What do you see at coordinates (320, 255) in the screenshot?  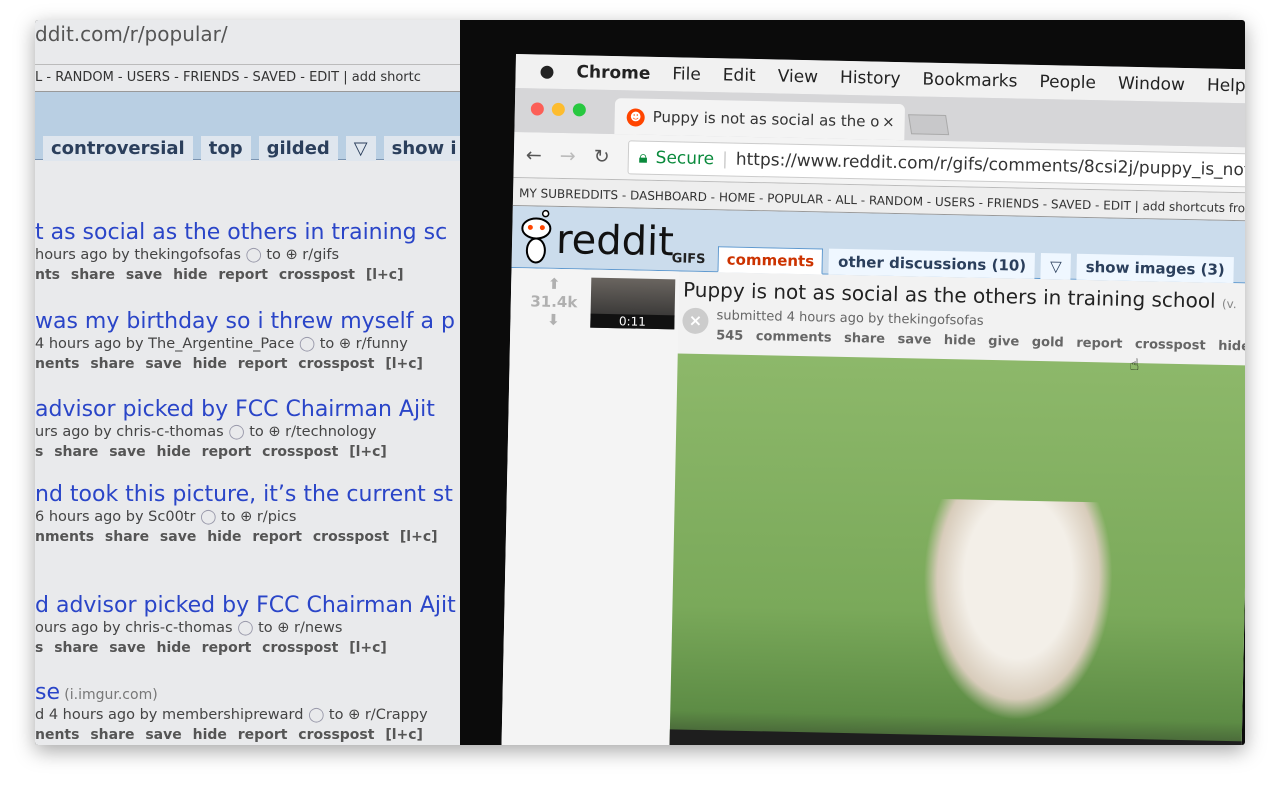 I see `subreddit-link: r/gifs` at bounding box center [320, 255].